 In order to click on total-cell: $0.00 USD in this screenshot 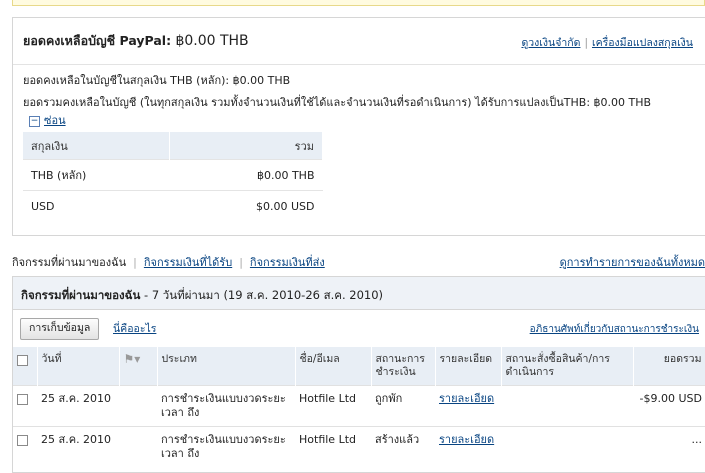, I will do `click(246, 205)`.